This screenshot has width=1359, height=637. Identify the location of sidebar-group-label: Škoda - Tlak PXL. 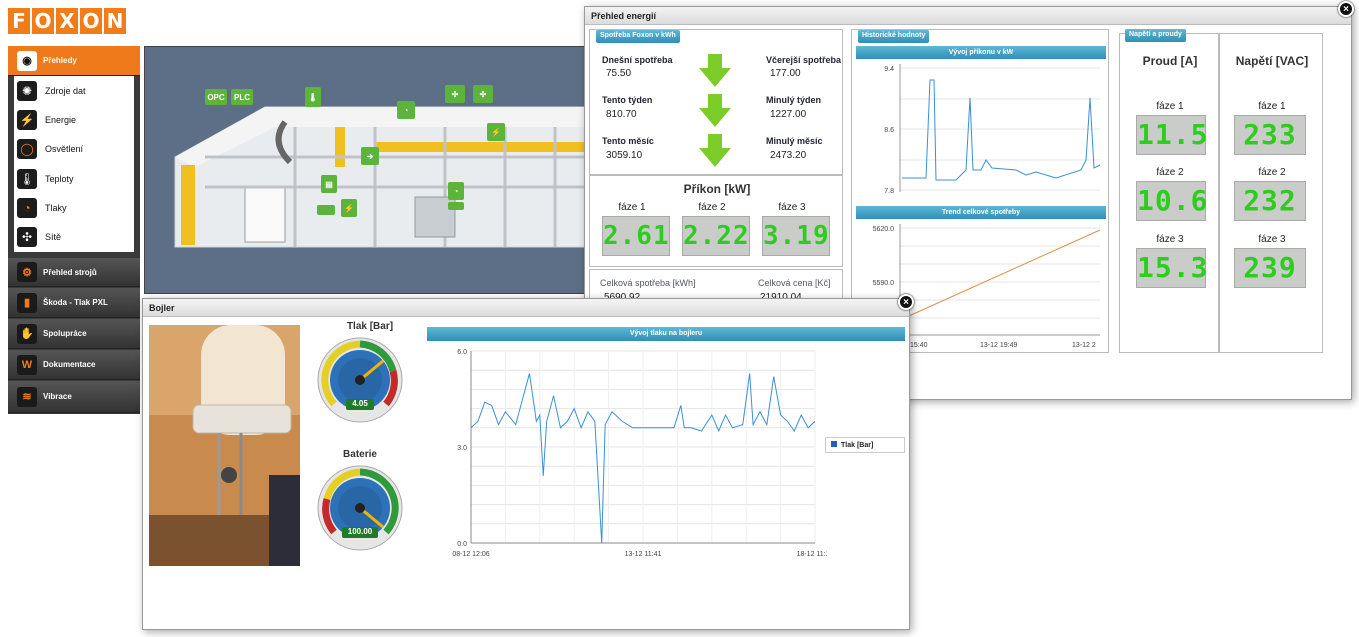
(75, 302).